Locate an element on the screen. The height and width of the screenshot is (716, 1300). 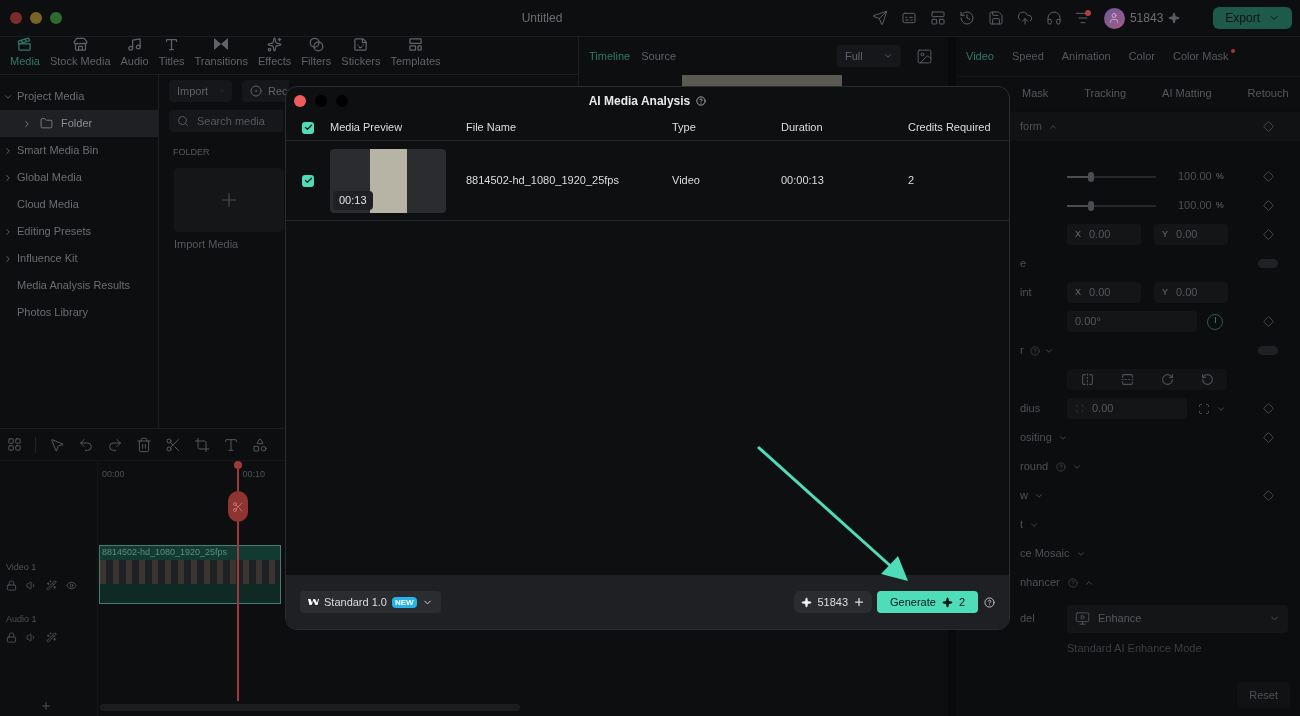
eye-icon is located at coordinates (71, 585).